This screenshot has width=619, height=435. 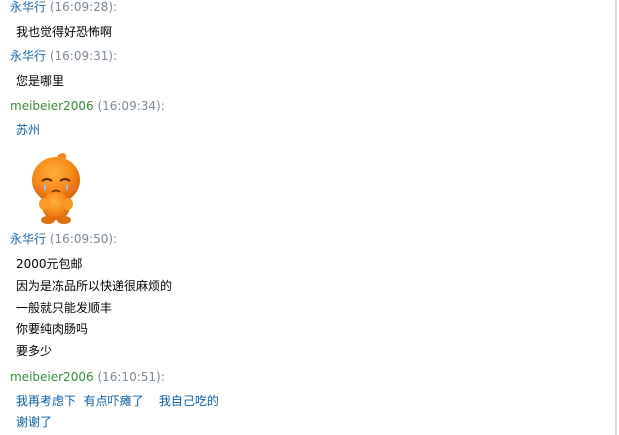 What do you see at coordinates (83, 239) in the screenshot?
I see `timestamp: (16:09:50):` at bounding box center [83, 239].